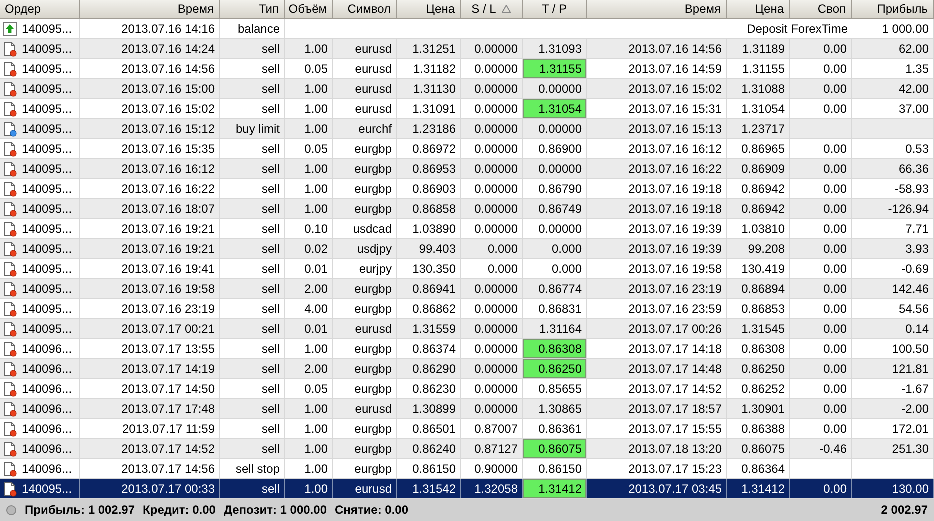 This screenshot has height=521, width=934. What do you see at coordinates (657, 208) in the screenshot?
I see `table-cell: 2013.07.16 19:18` at bounding box center [657, 208].